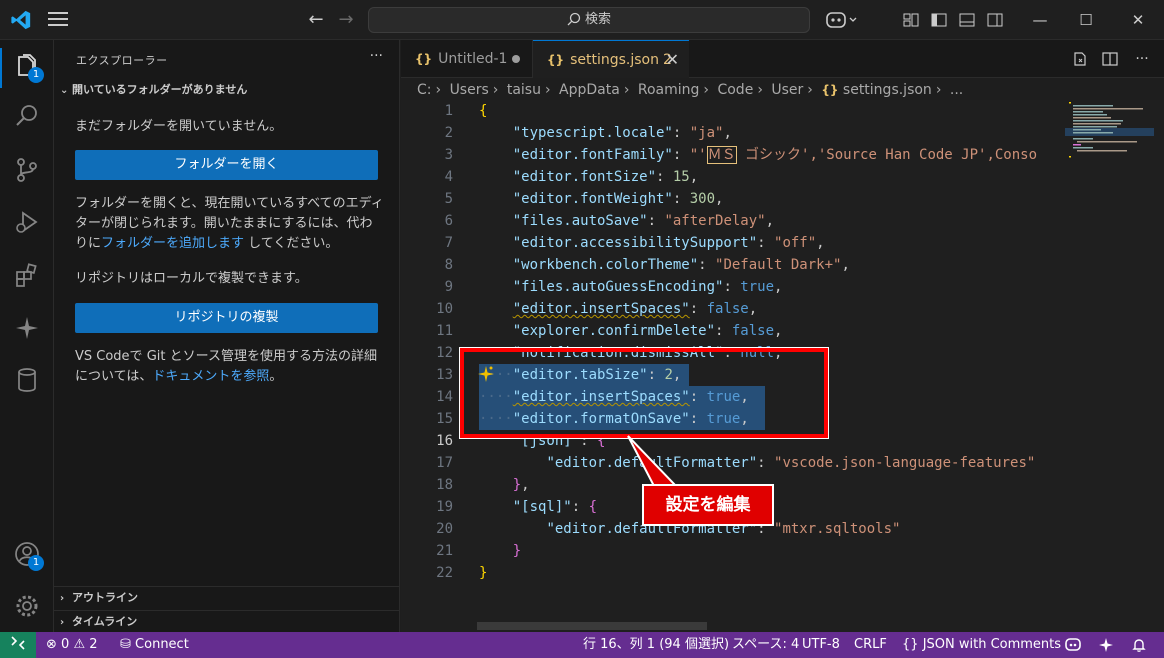 The height and width of the screenshot is (658, 1164). What do you see at coordinates (887, 90) in the screenshot?
I see `breadcrumb-item: settings.json` at bounding box center [887, 90].